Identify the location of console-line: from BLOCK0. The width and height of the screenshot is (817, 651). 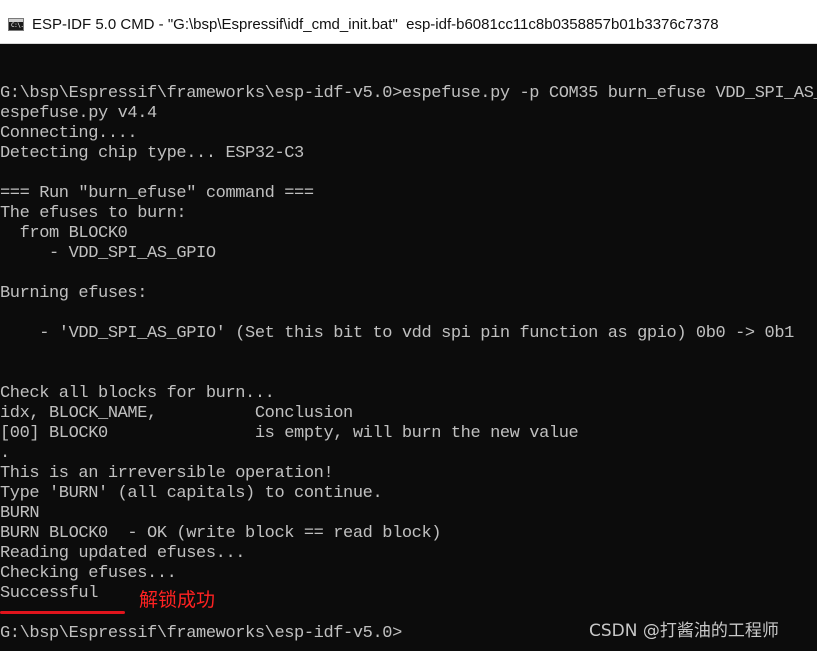
(64, 233).